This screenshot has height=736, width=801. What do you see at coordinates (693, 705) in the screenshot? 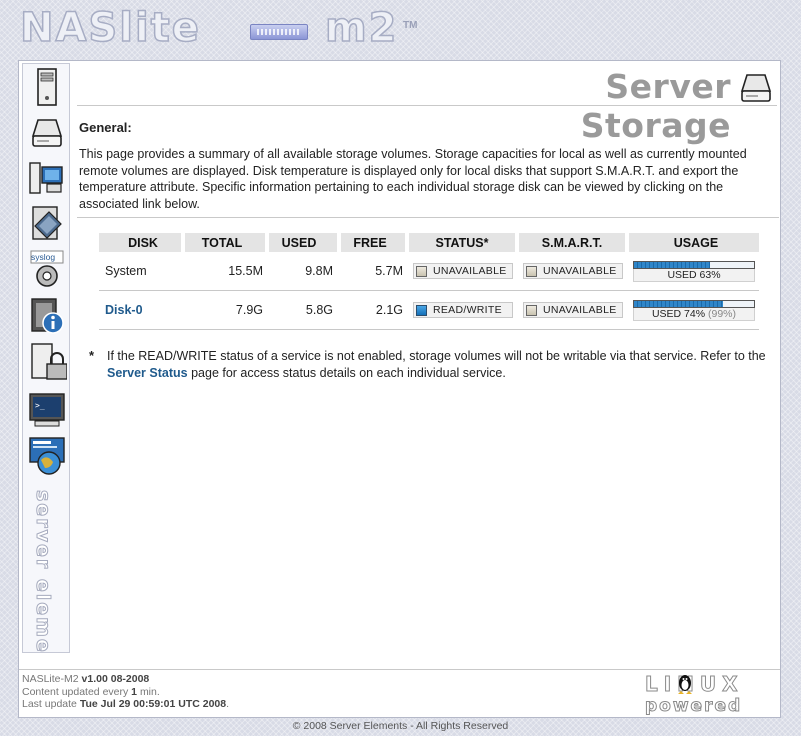
I see `badge-bottom-text: powered` at bounding box center [693, 705].